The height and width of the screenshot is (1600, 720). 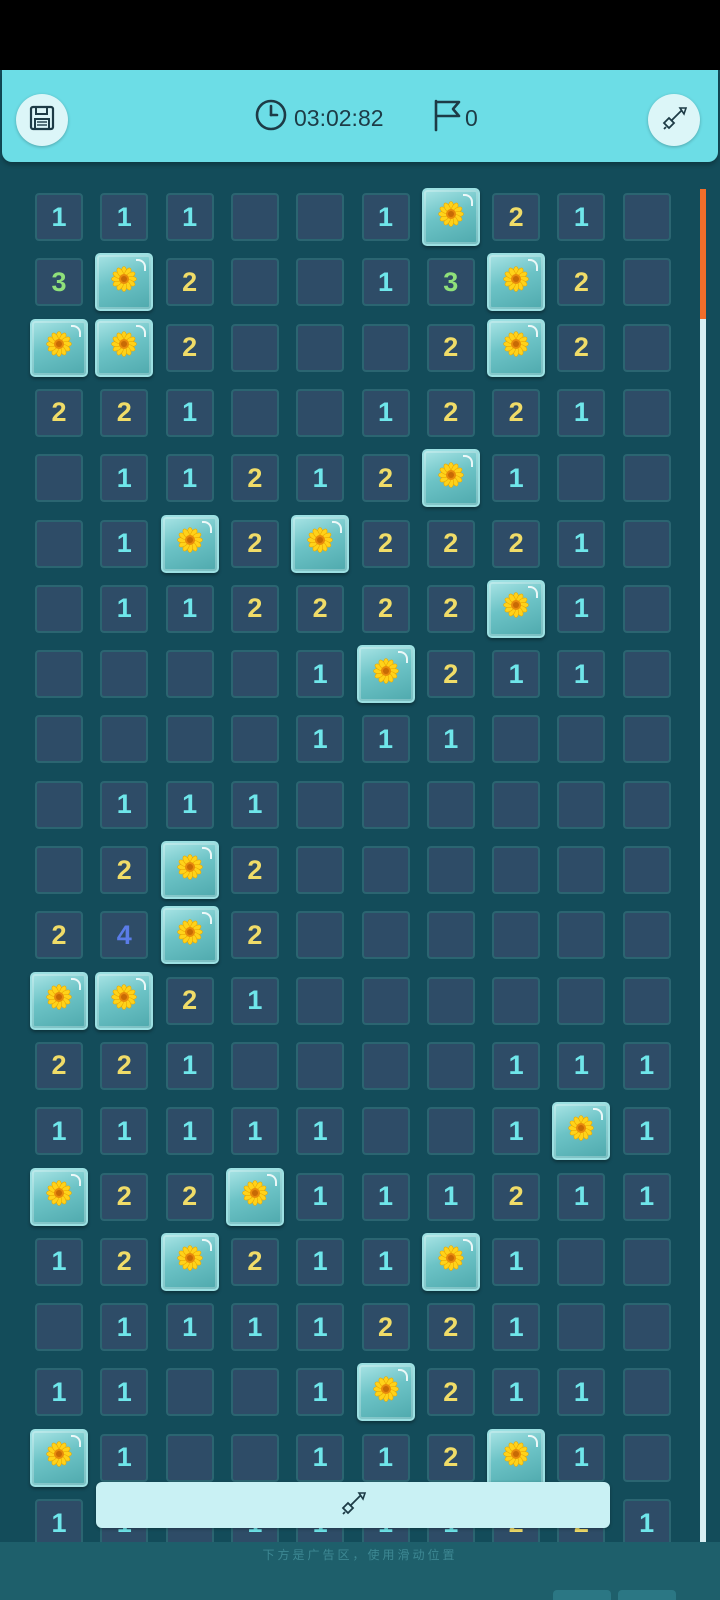 I want to click on ad-button-right, so click(x=647, y=1595).